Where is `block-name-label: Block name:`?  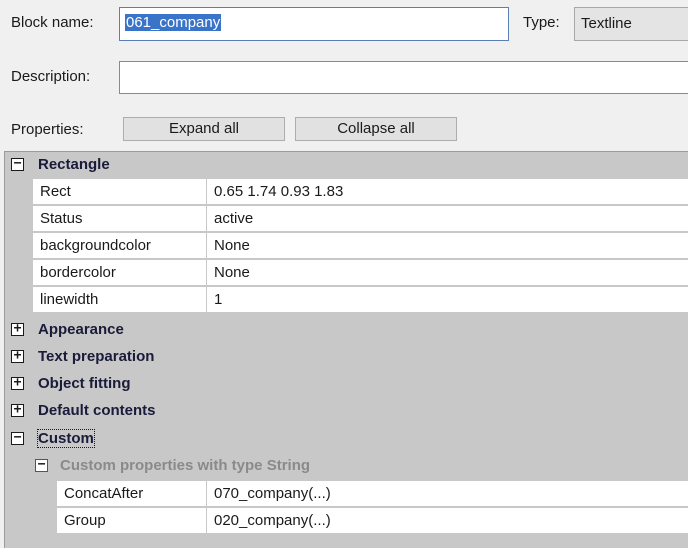 block-name-label: Block name: is located at coordinates (52, 22).